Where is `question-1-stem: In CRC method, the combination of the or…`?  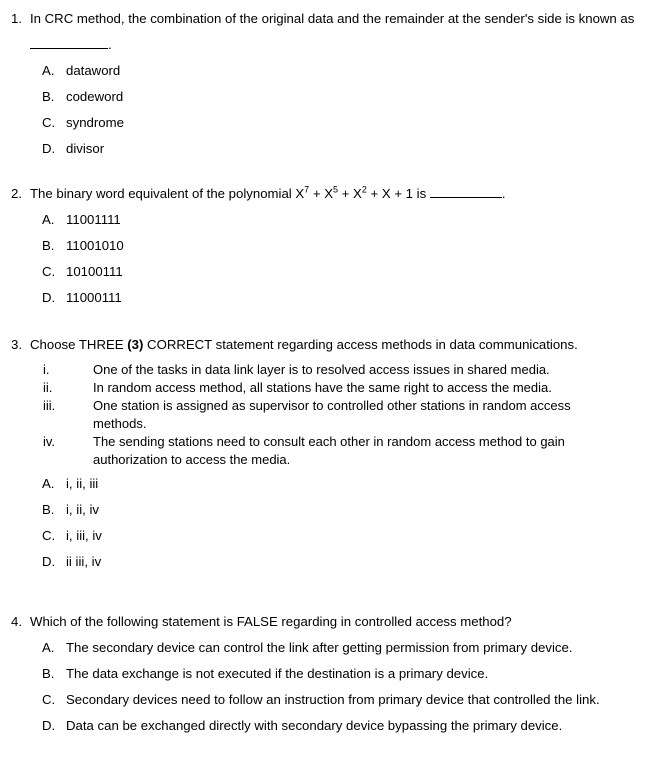
question-1-stem: In CRC method, the combination of the or… is located at coordinates (336, 32).